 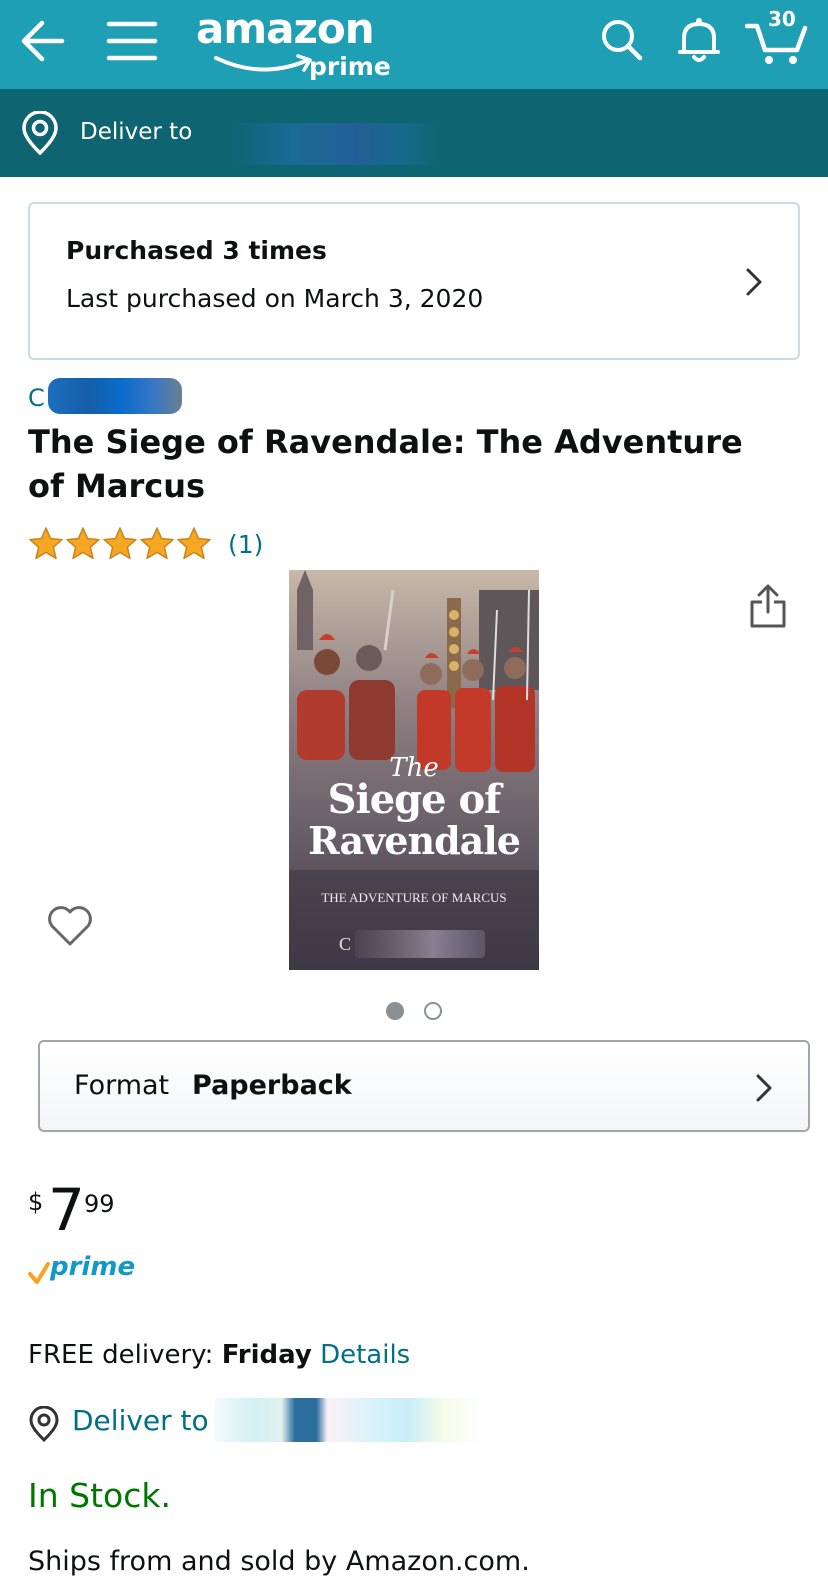 I want to click on cover-title-line2: Ravendale, so click(x=414, y=840).